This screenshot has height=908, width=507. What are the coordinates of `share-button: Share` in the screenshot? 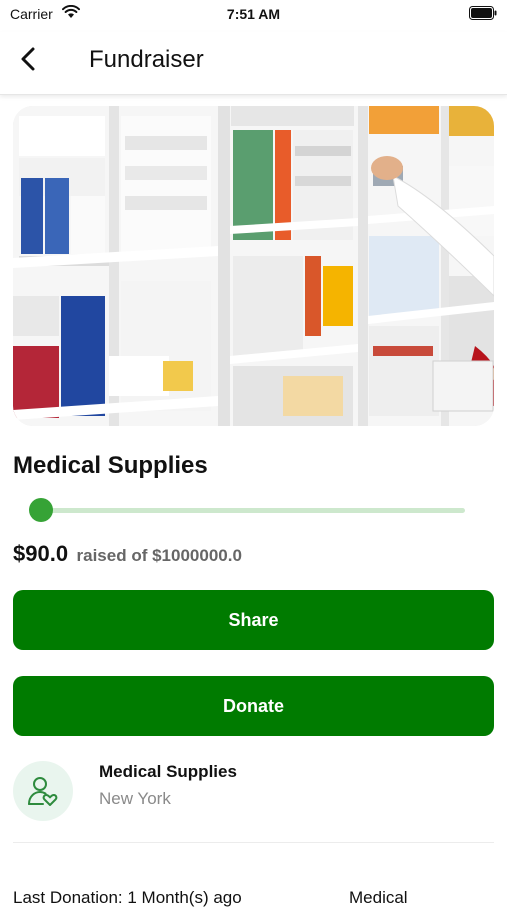 It's located at (253, 620).